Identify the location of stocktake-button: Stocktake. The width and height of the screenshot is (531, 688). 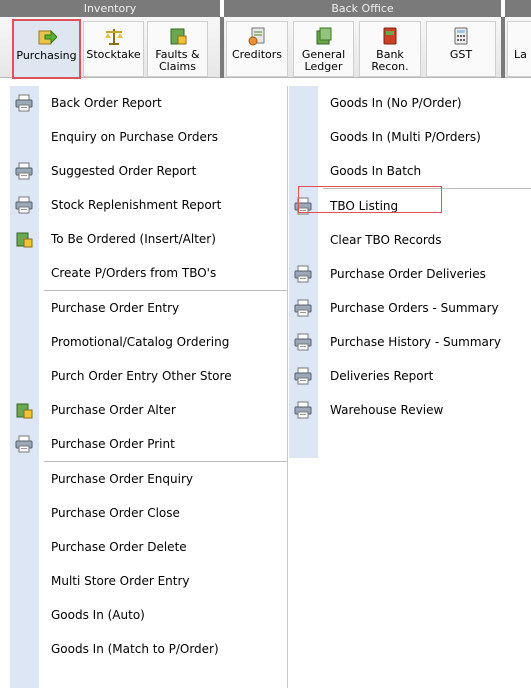
(113, 49).